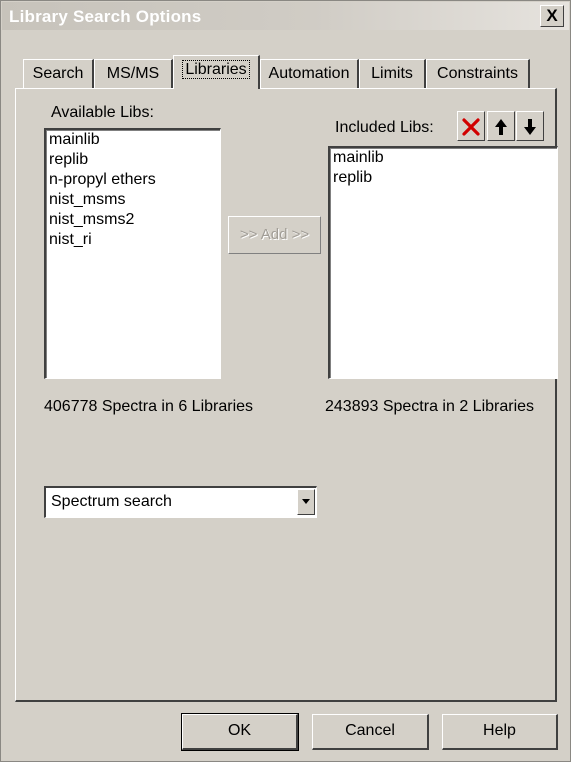 This screenshot has width=571, height=762. I want to click on tab-search-label: Search, so click(58, 73).